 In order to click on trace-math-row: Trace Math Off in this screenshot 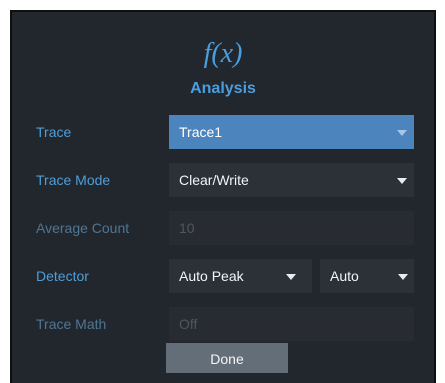, I will do `click(223, 324)`.